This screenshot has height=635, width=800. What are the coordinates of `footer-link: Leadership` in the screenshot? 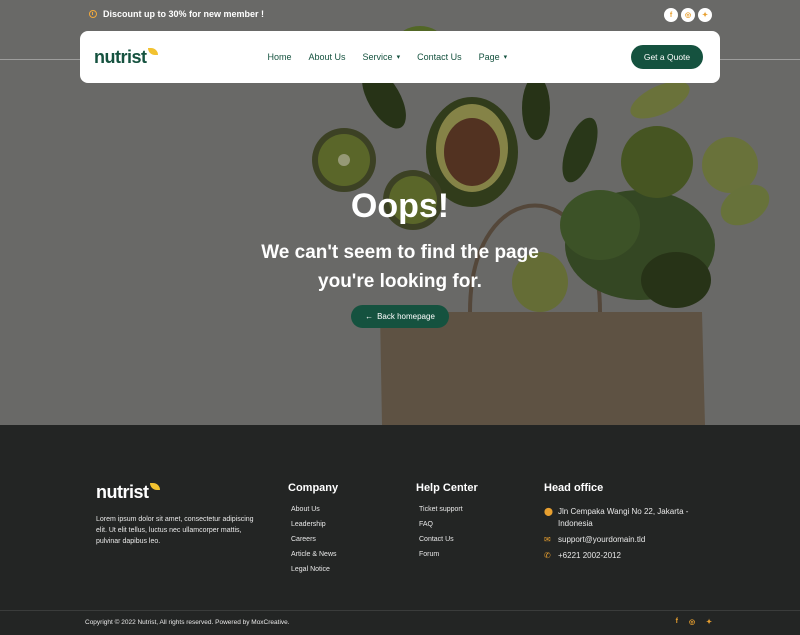 It's located at (313, 524).